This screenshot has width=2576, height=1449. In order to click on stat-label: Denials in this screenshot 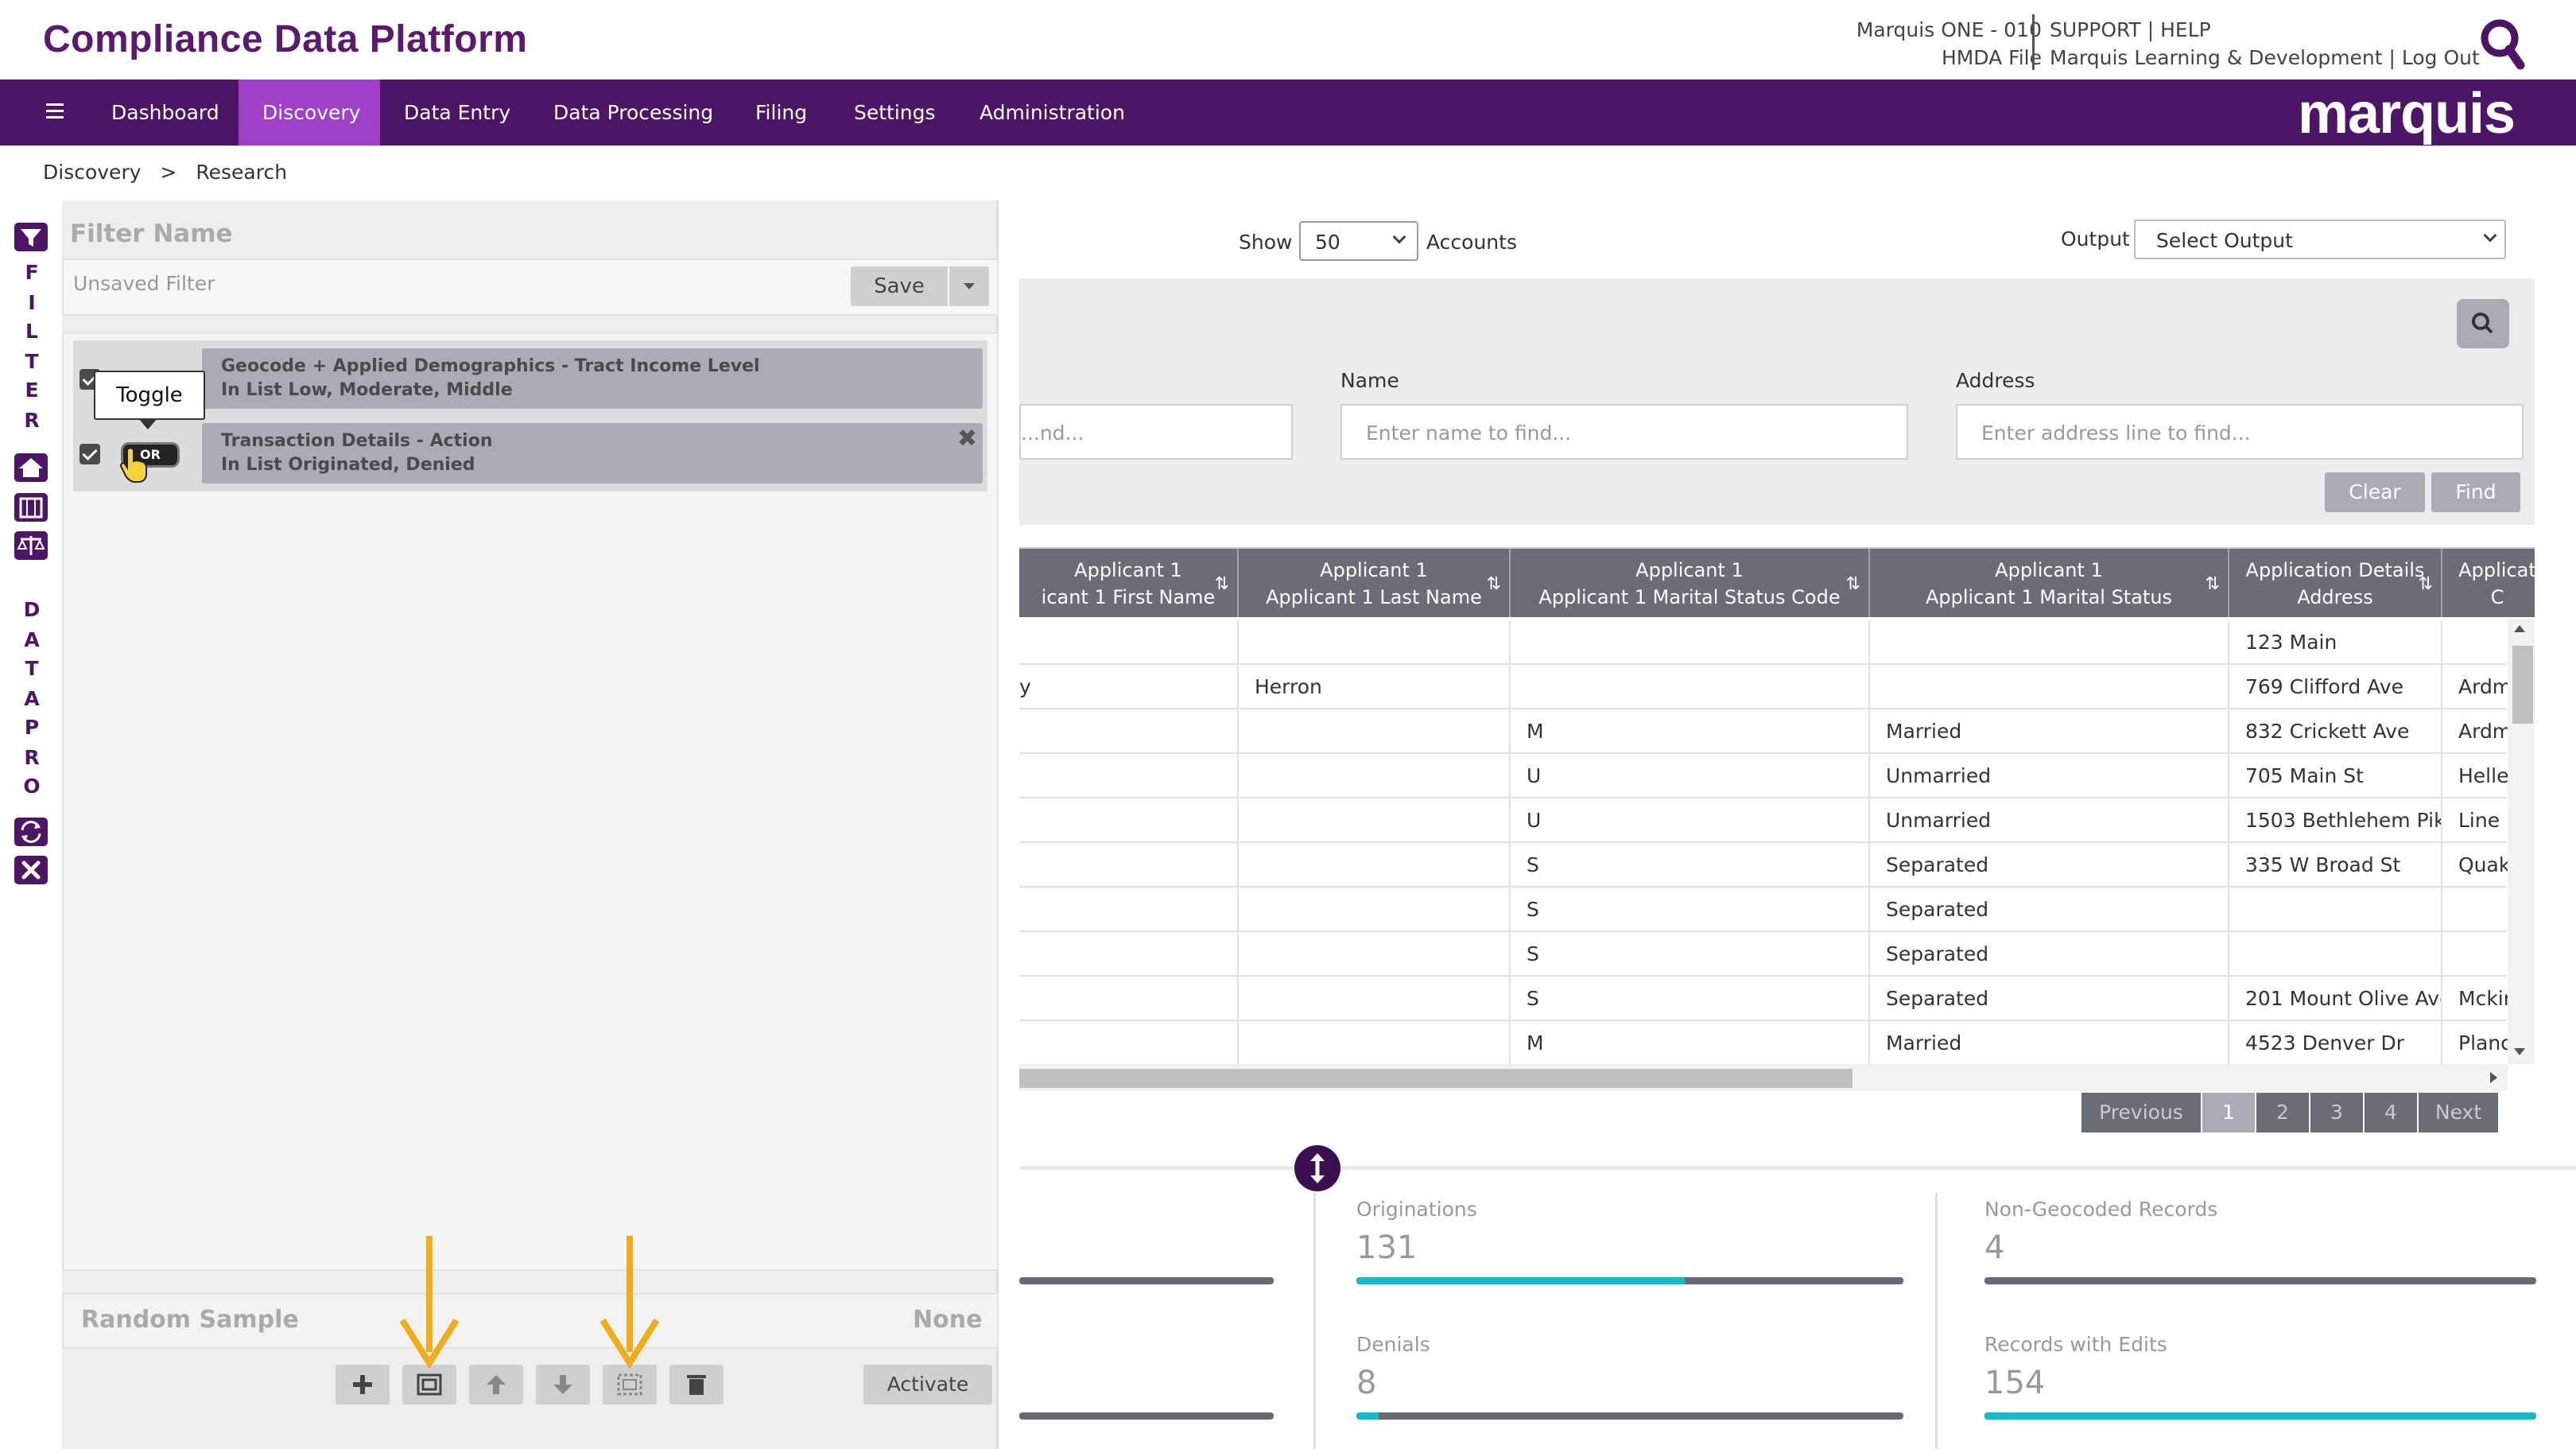, I will do `click(1393, 1344)`.